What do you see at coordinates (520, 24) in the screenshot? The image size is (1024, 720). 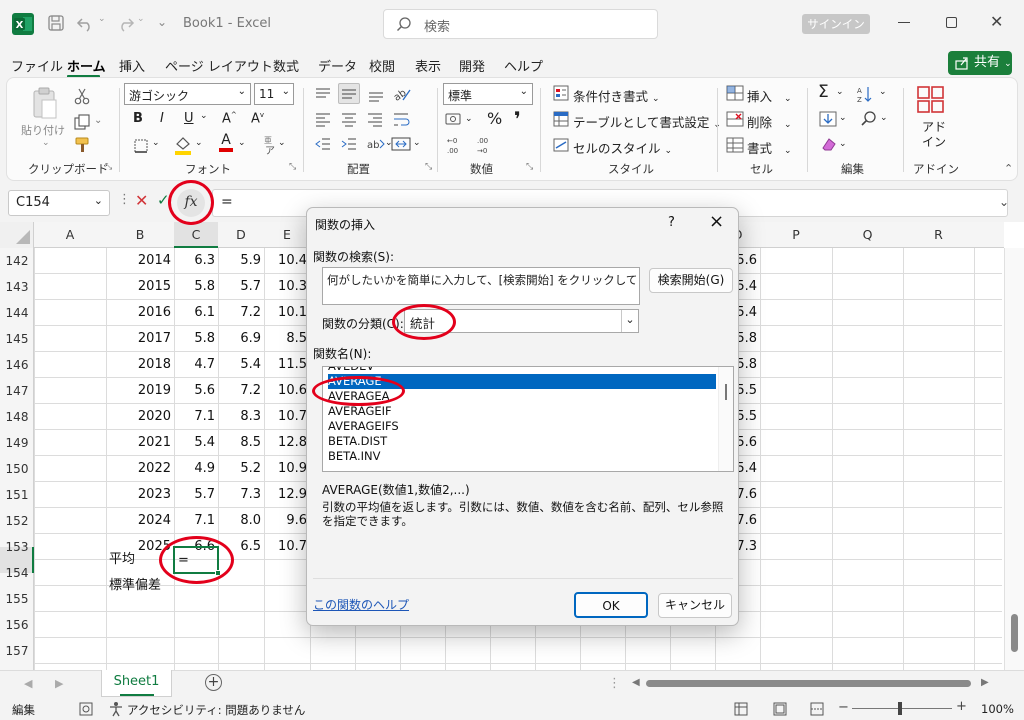 I see `search-box: 検索` at bounding box center [520, 24].